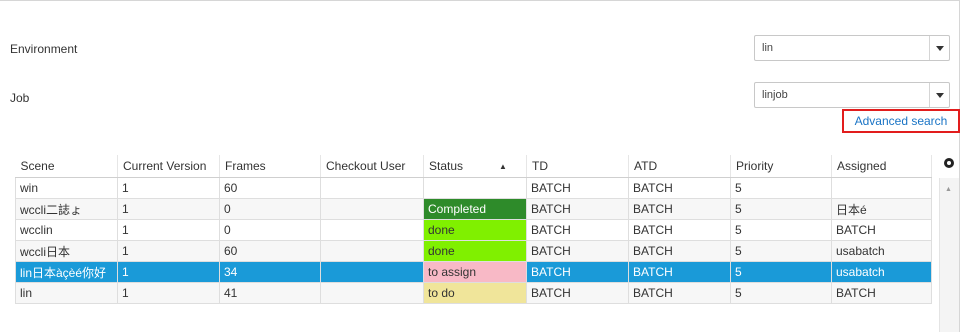  I want to click on table-row: wccli二誌ょ 1 0 Completed BATCH BATCH 5 日本é, so click(473, 209).